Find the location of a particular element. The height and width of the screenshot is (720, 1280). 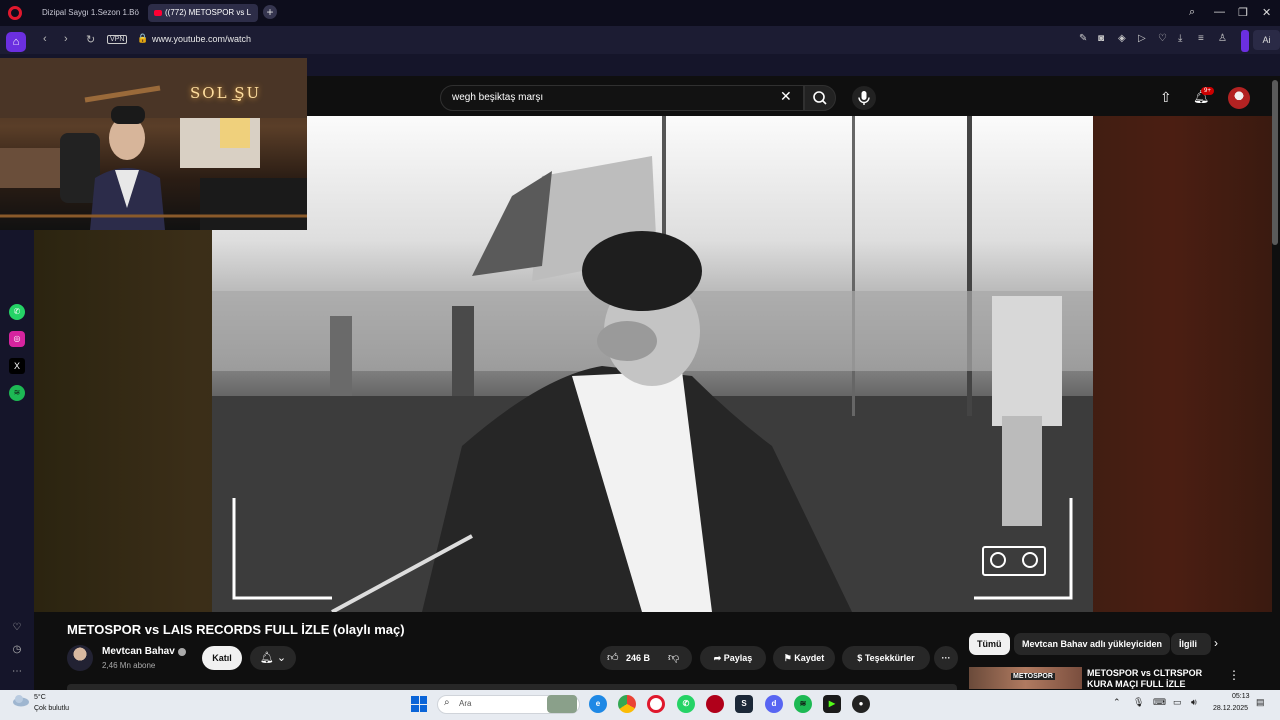

camera-icon: ◙ is located at coordinates (1101, 38).